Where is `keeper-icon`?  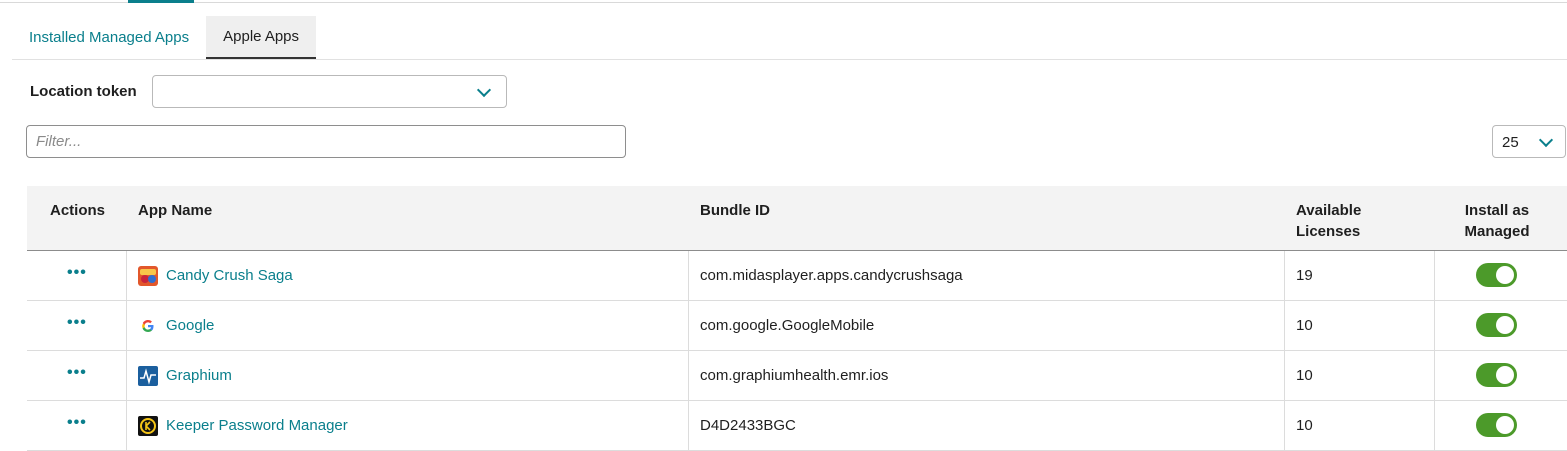 keeper-icon is located at coordinates (148, 426).